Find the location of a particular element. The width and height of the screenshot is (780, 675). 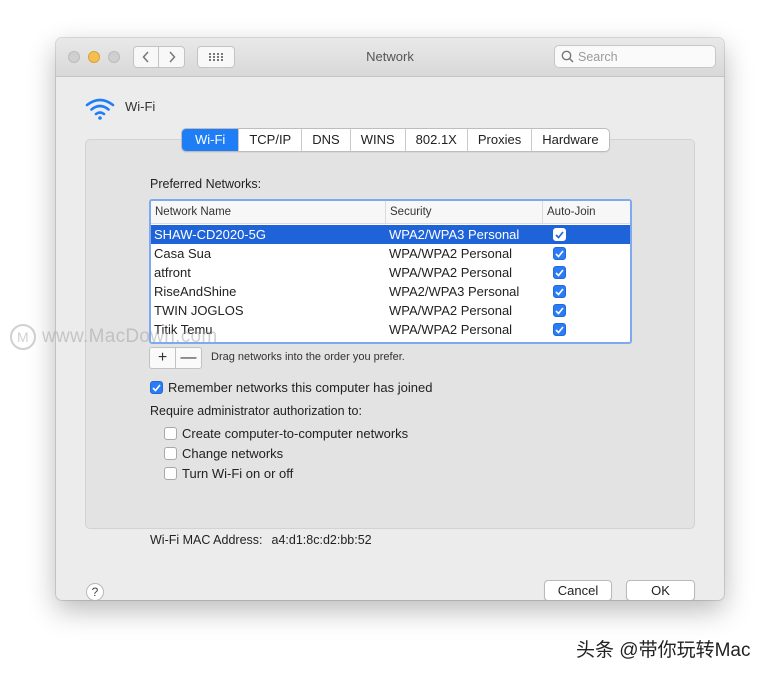

create-networks-label: Create computer-to-computer networks is located at coordinates (295, 433).